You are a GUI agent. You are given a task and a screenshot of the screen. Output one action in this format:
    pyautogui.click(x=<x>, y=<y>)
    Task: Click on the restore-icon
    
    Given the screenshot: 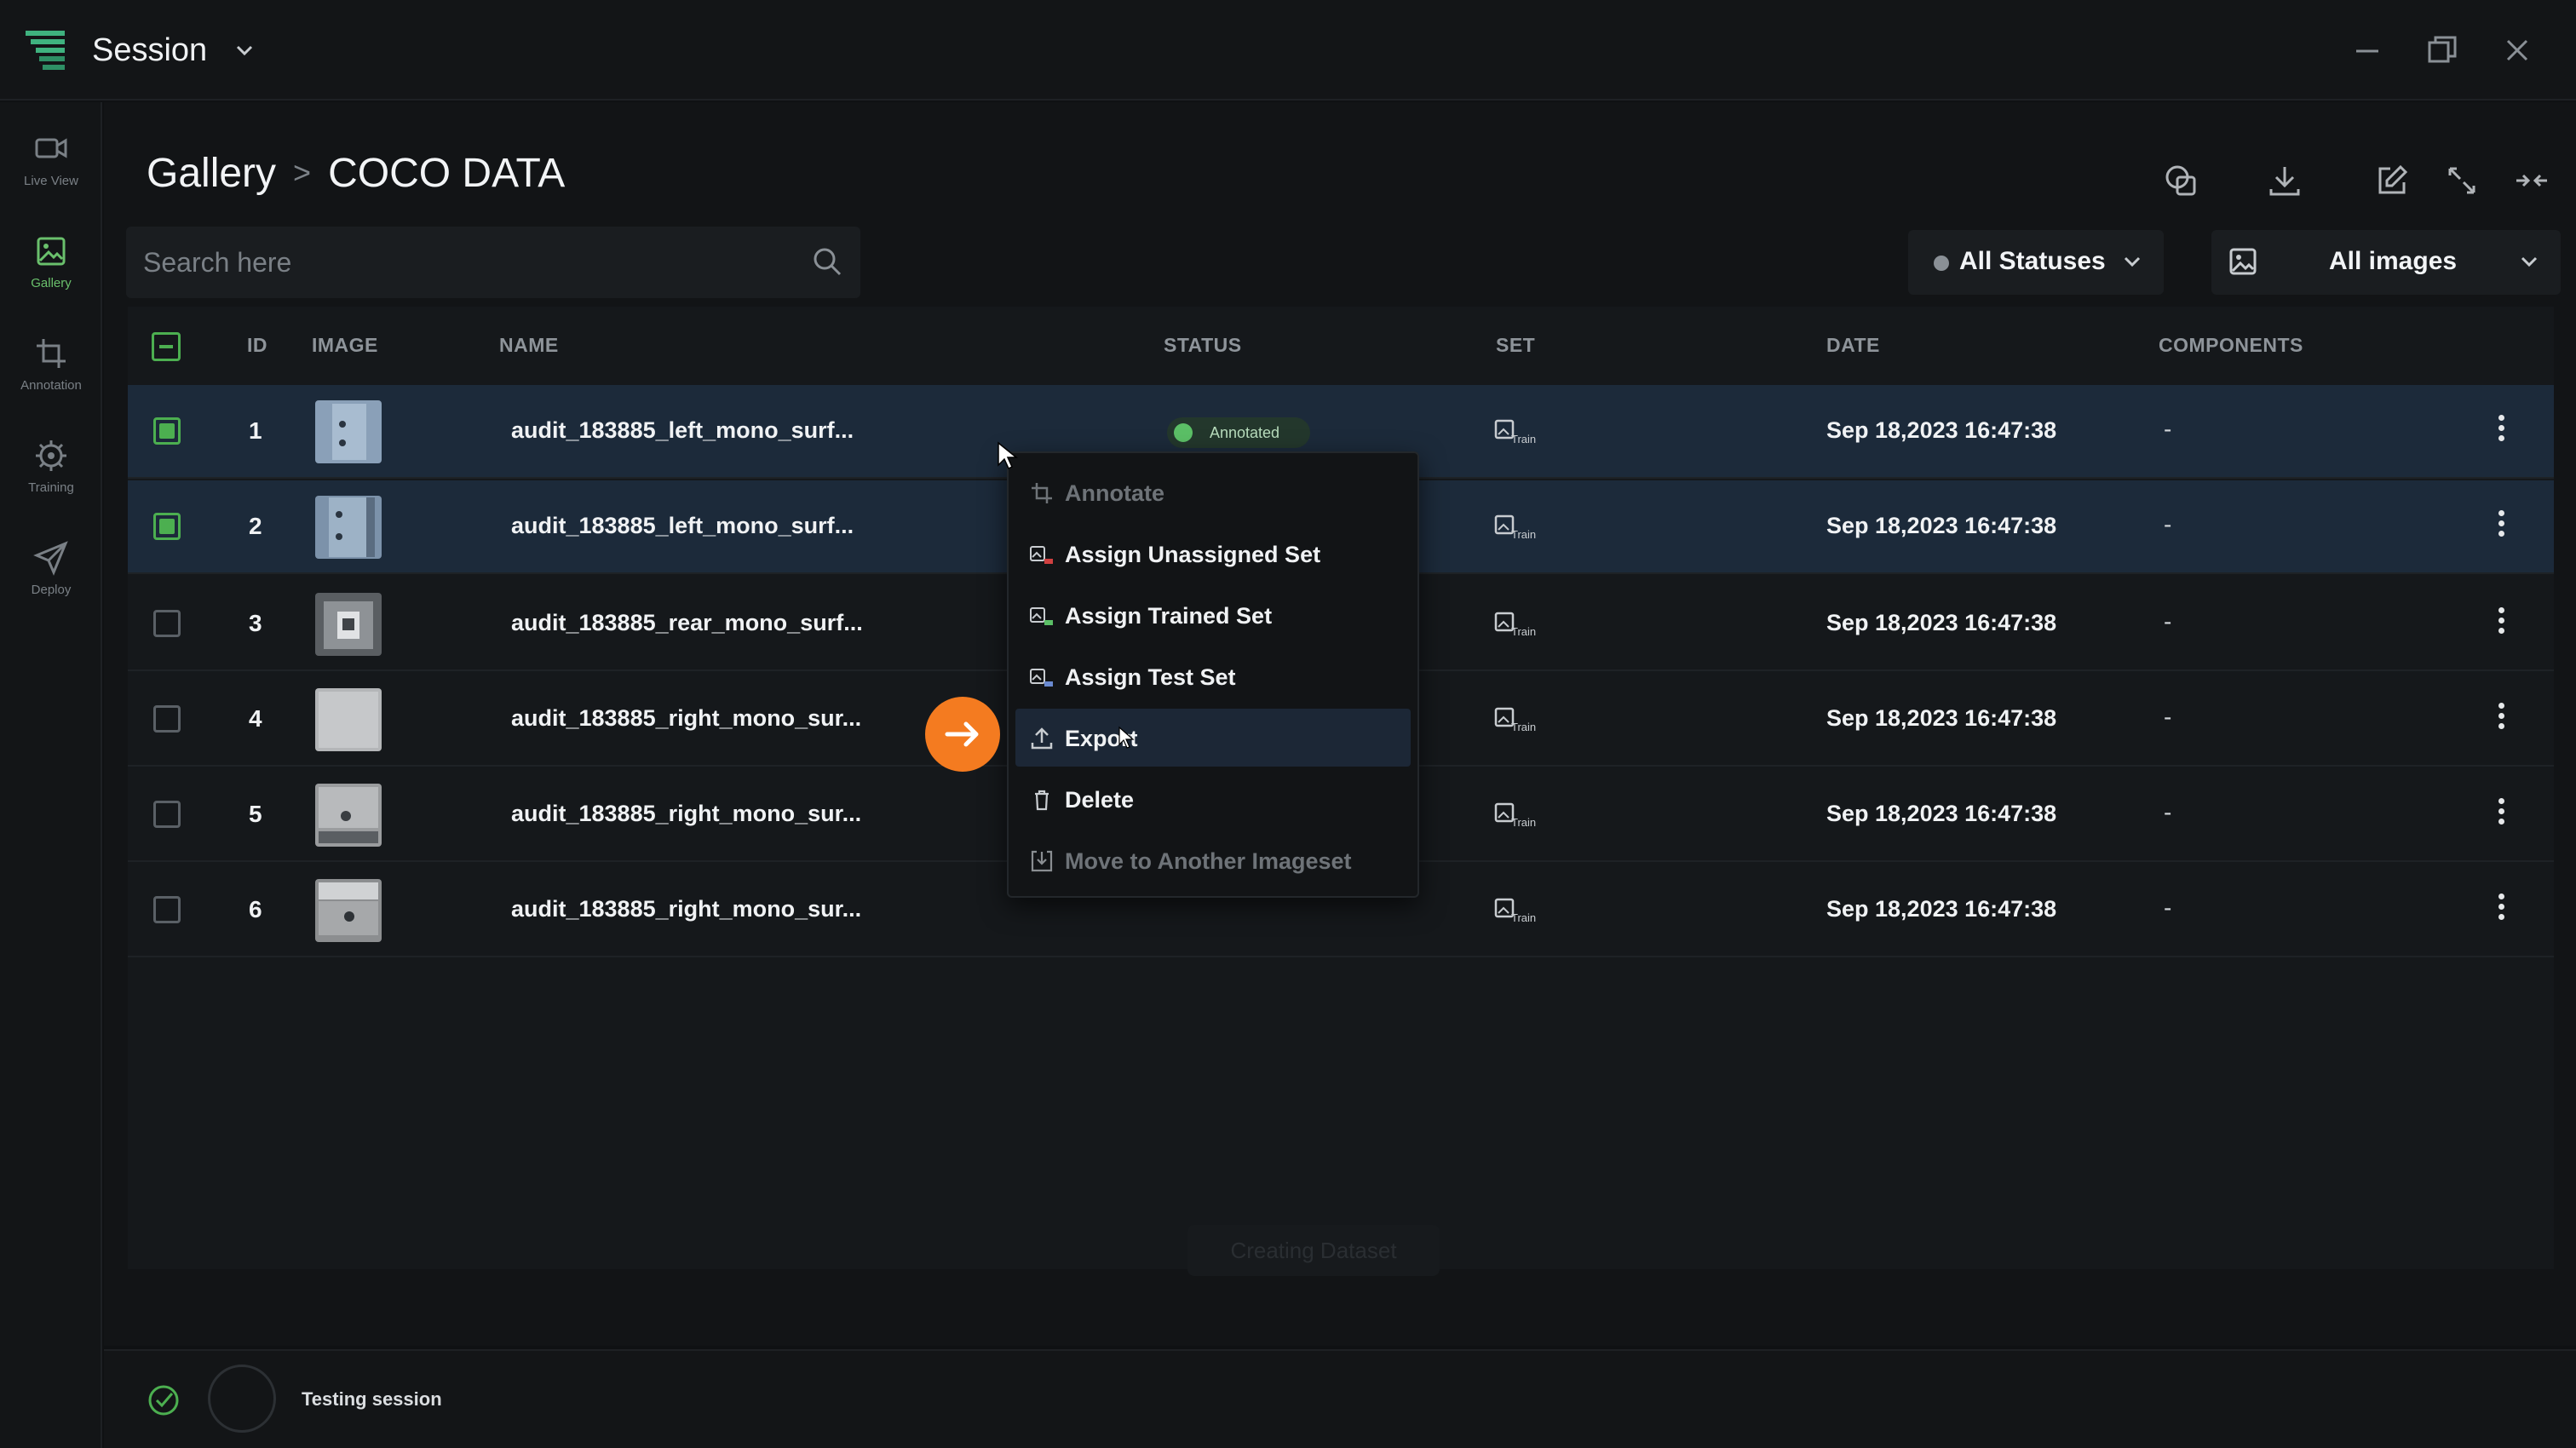 What is the action you would take?
    pyautogui.click(x=2443, y=50)
    